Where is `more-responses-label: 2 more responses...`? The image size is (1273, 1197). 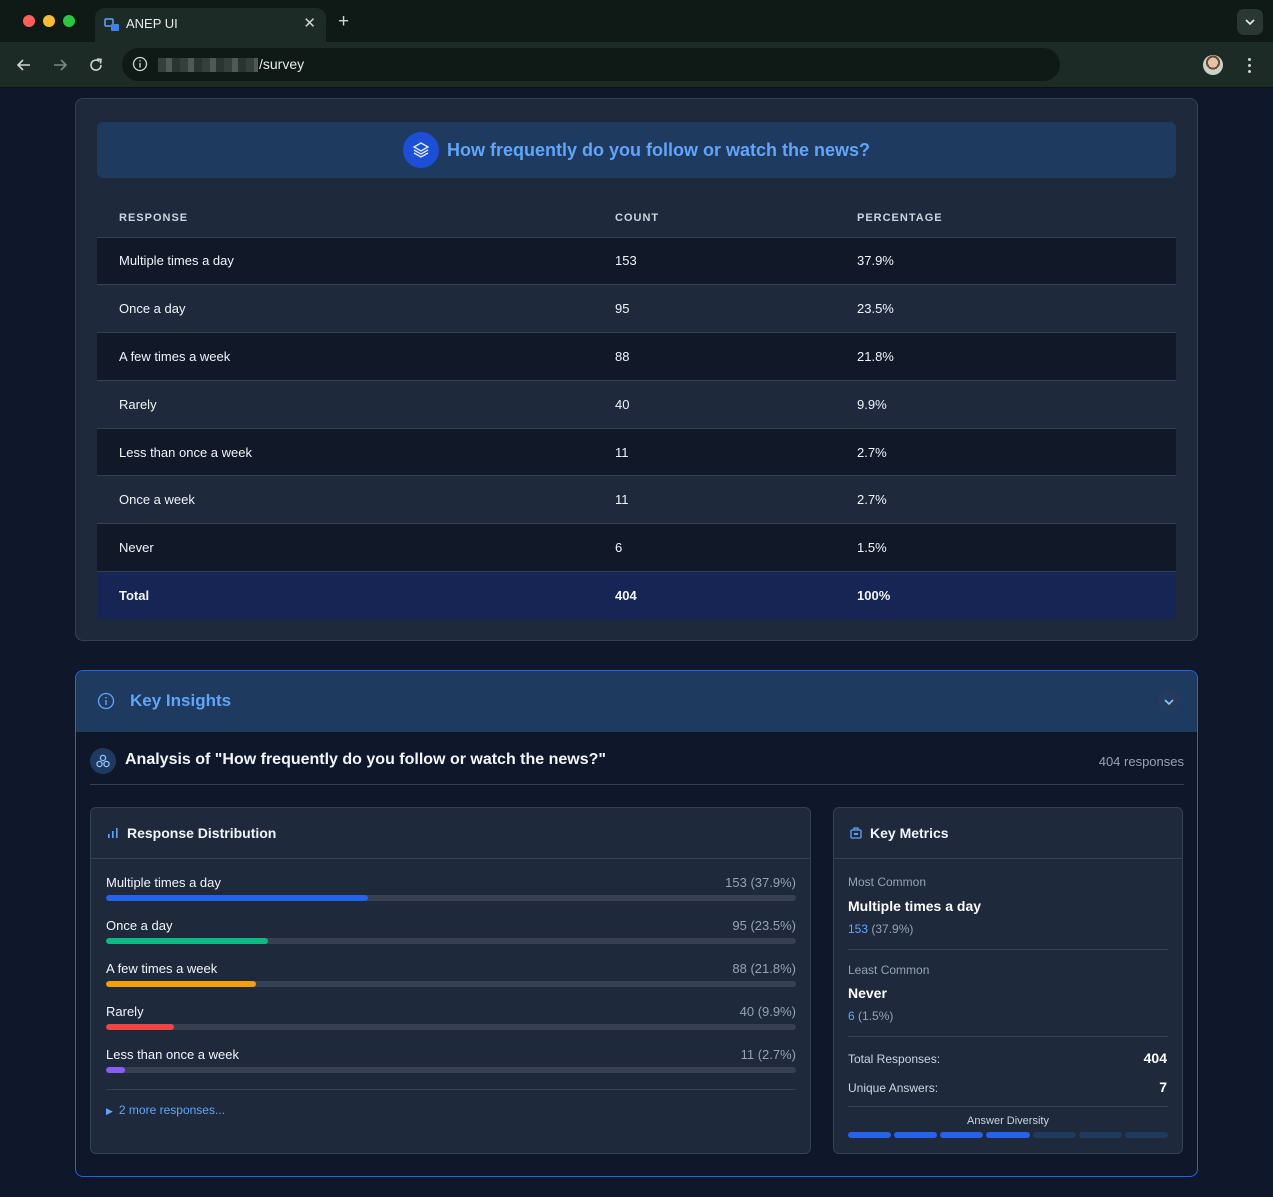
more-responses-label: 2 more responses... is located at coordinates (171, 1110).